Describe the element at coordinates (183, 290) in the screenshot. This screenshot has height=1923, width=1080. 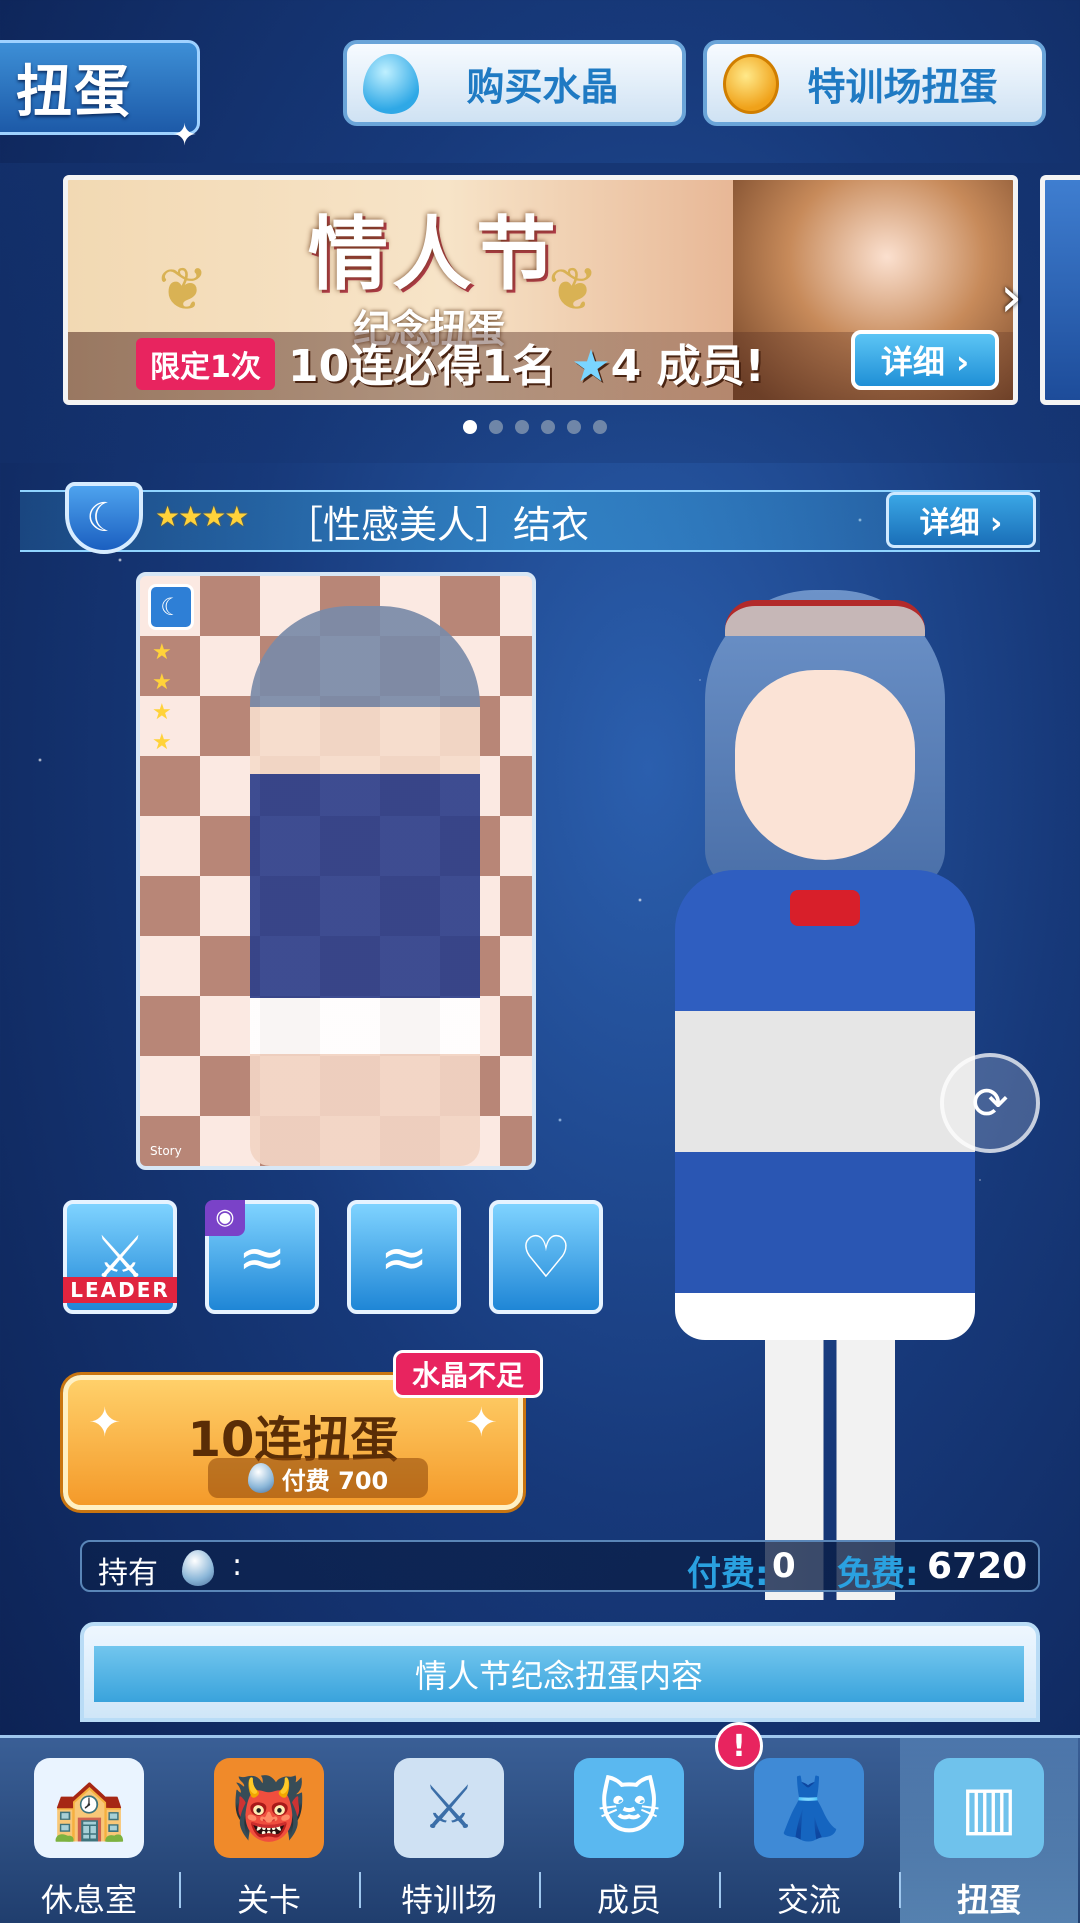
I see `laurel-left-icon: ❦` at that location.